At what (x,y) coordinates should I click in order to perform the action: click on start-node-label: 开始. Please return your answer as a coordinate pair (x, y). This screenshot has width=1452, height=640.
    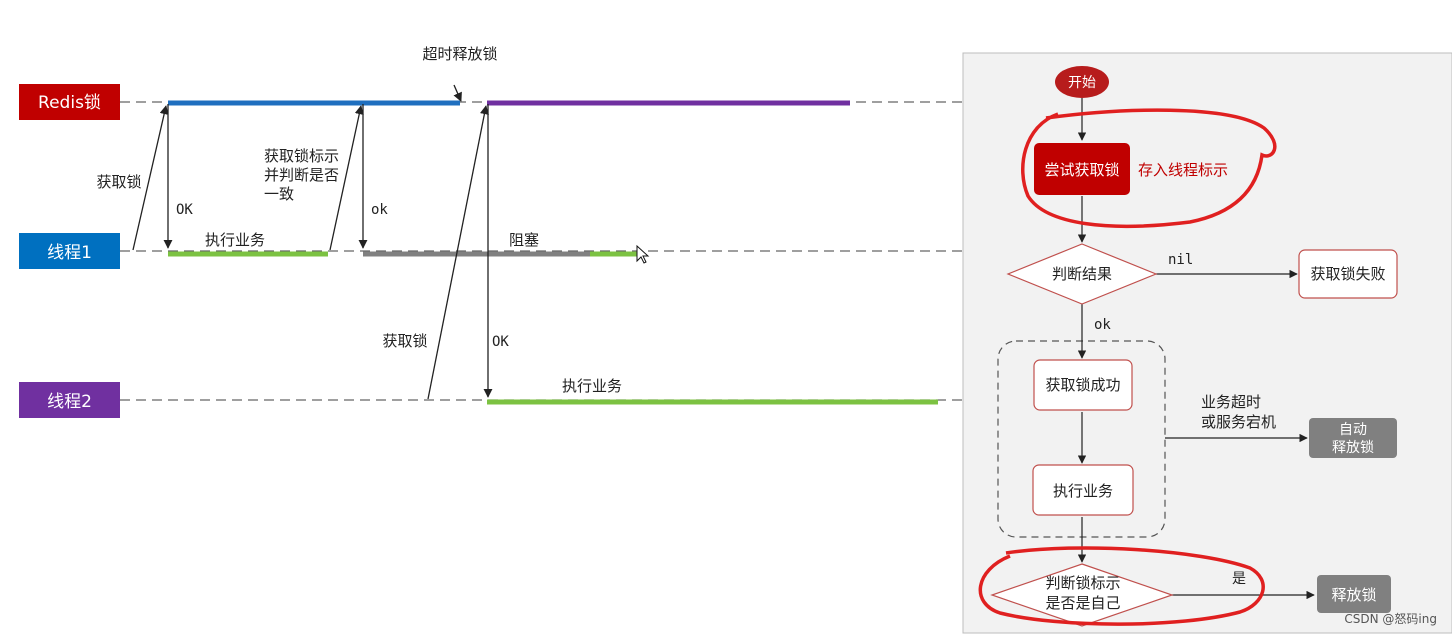
    Looking at the image, I should click on (1082, 83).